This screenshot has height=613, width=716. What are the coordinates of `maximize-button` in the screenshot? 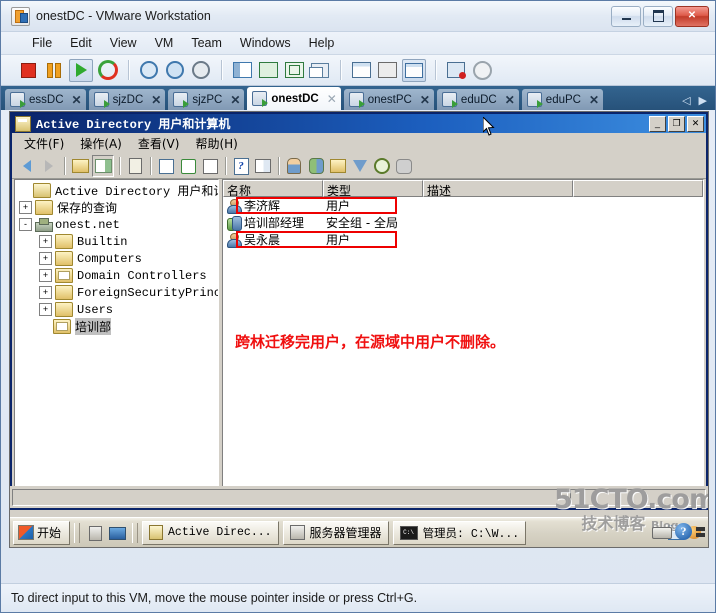 It's located at (658, 16).